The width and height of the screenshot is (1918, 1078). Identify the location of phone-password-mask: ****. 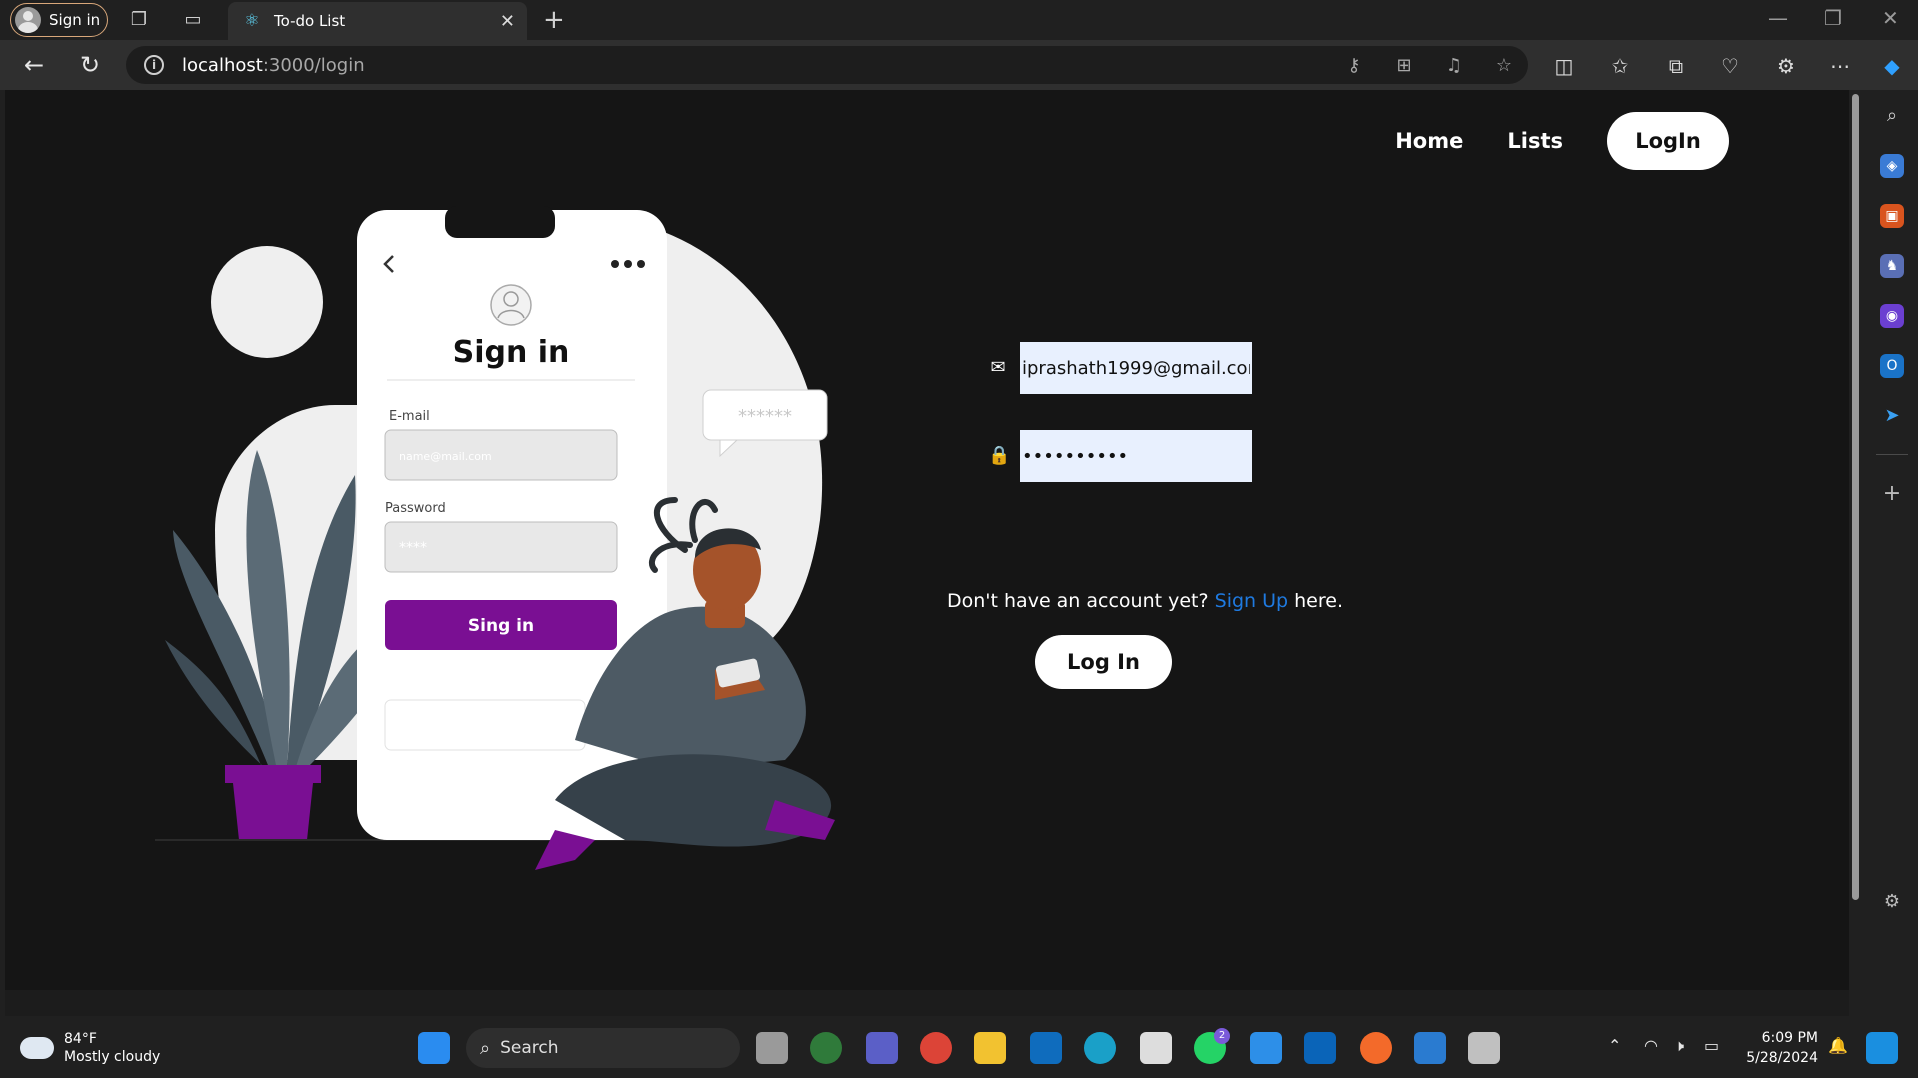
(413, 548).